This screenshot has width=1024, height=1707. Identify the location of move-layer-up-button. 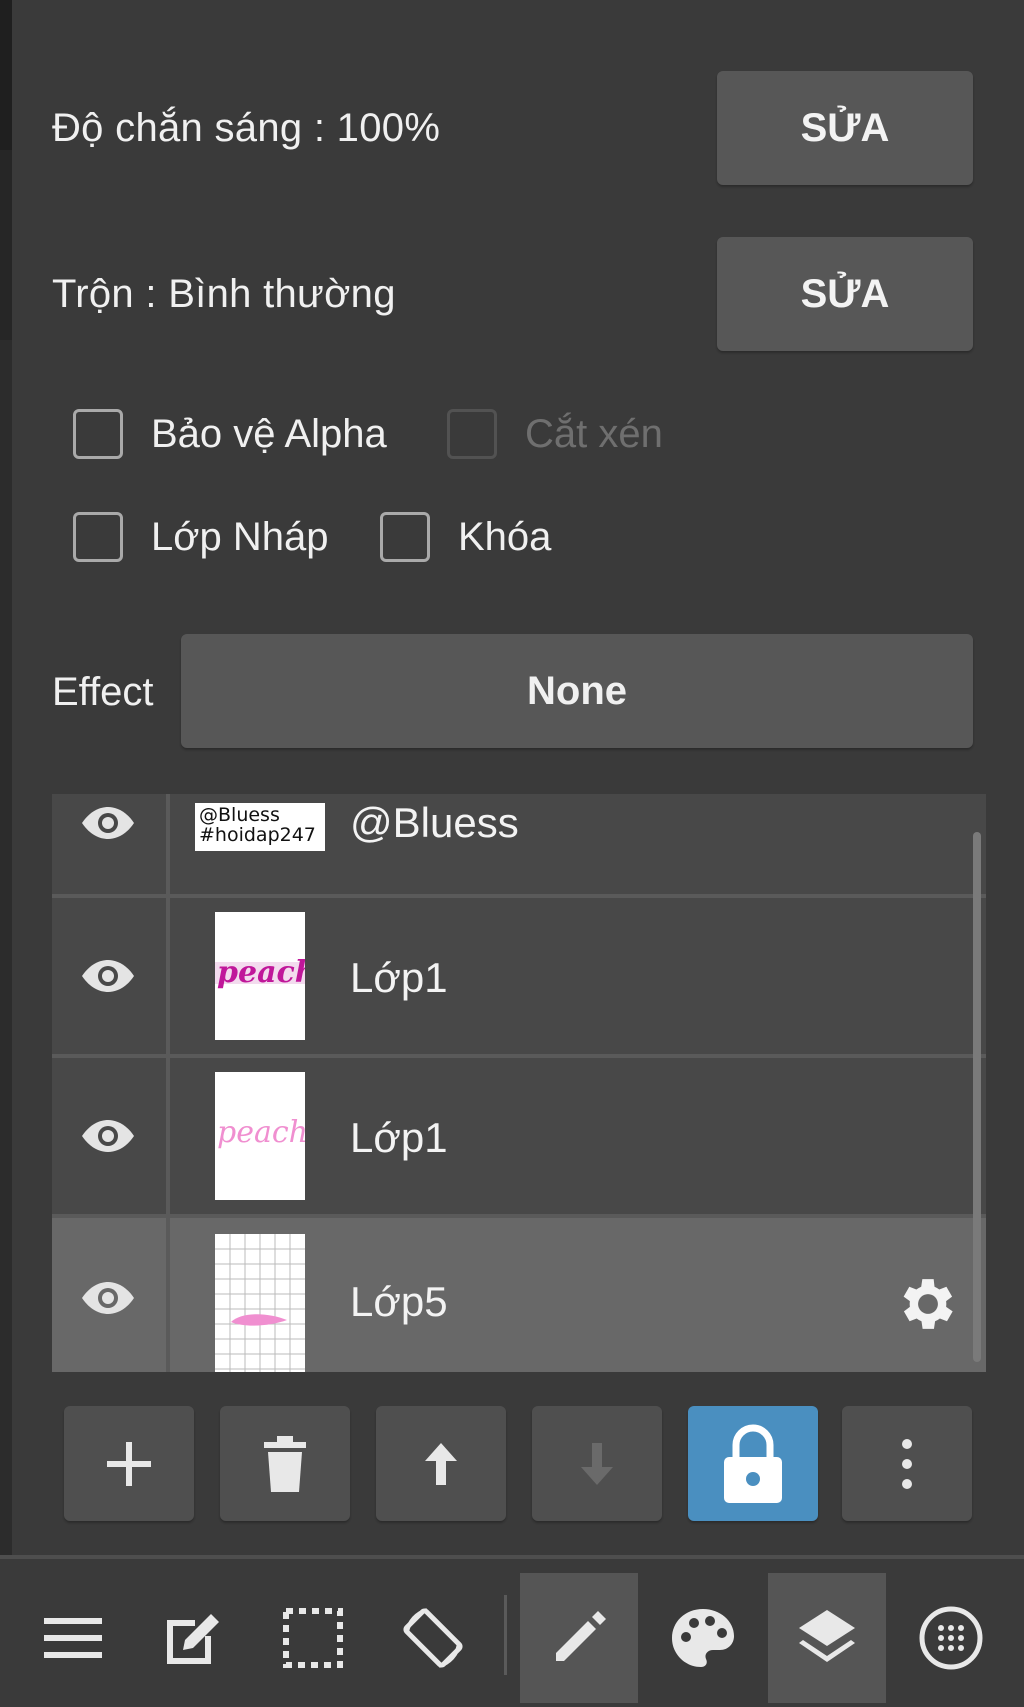
(441, 1463).